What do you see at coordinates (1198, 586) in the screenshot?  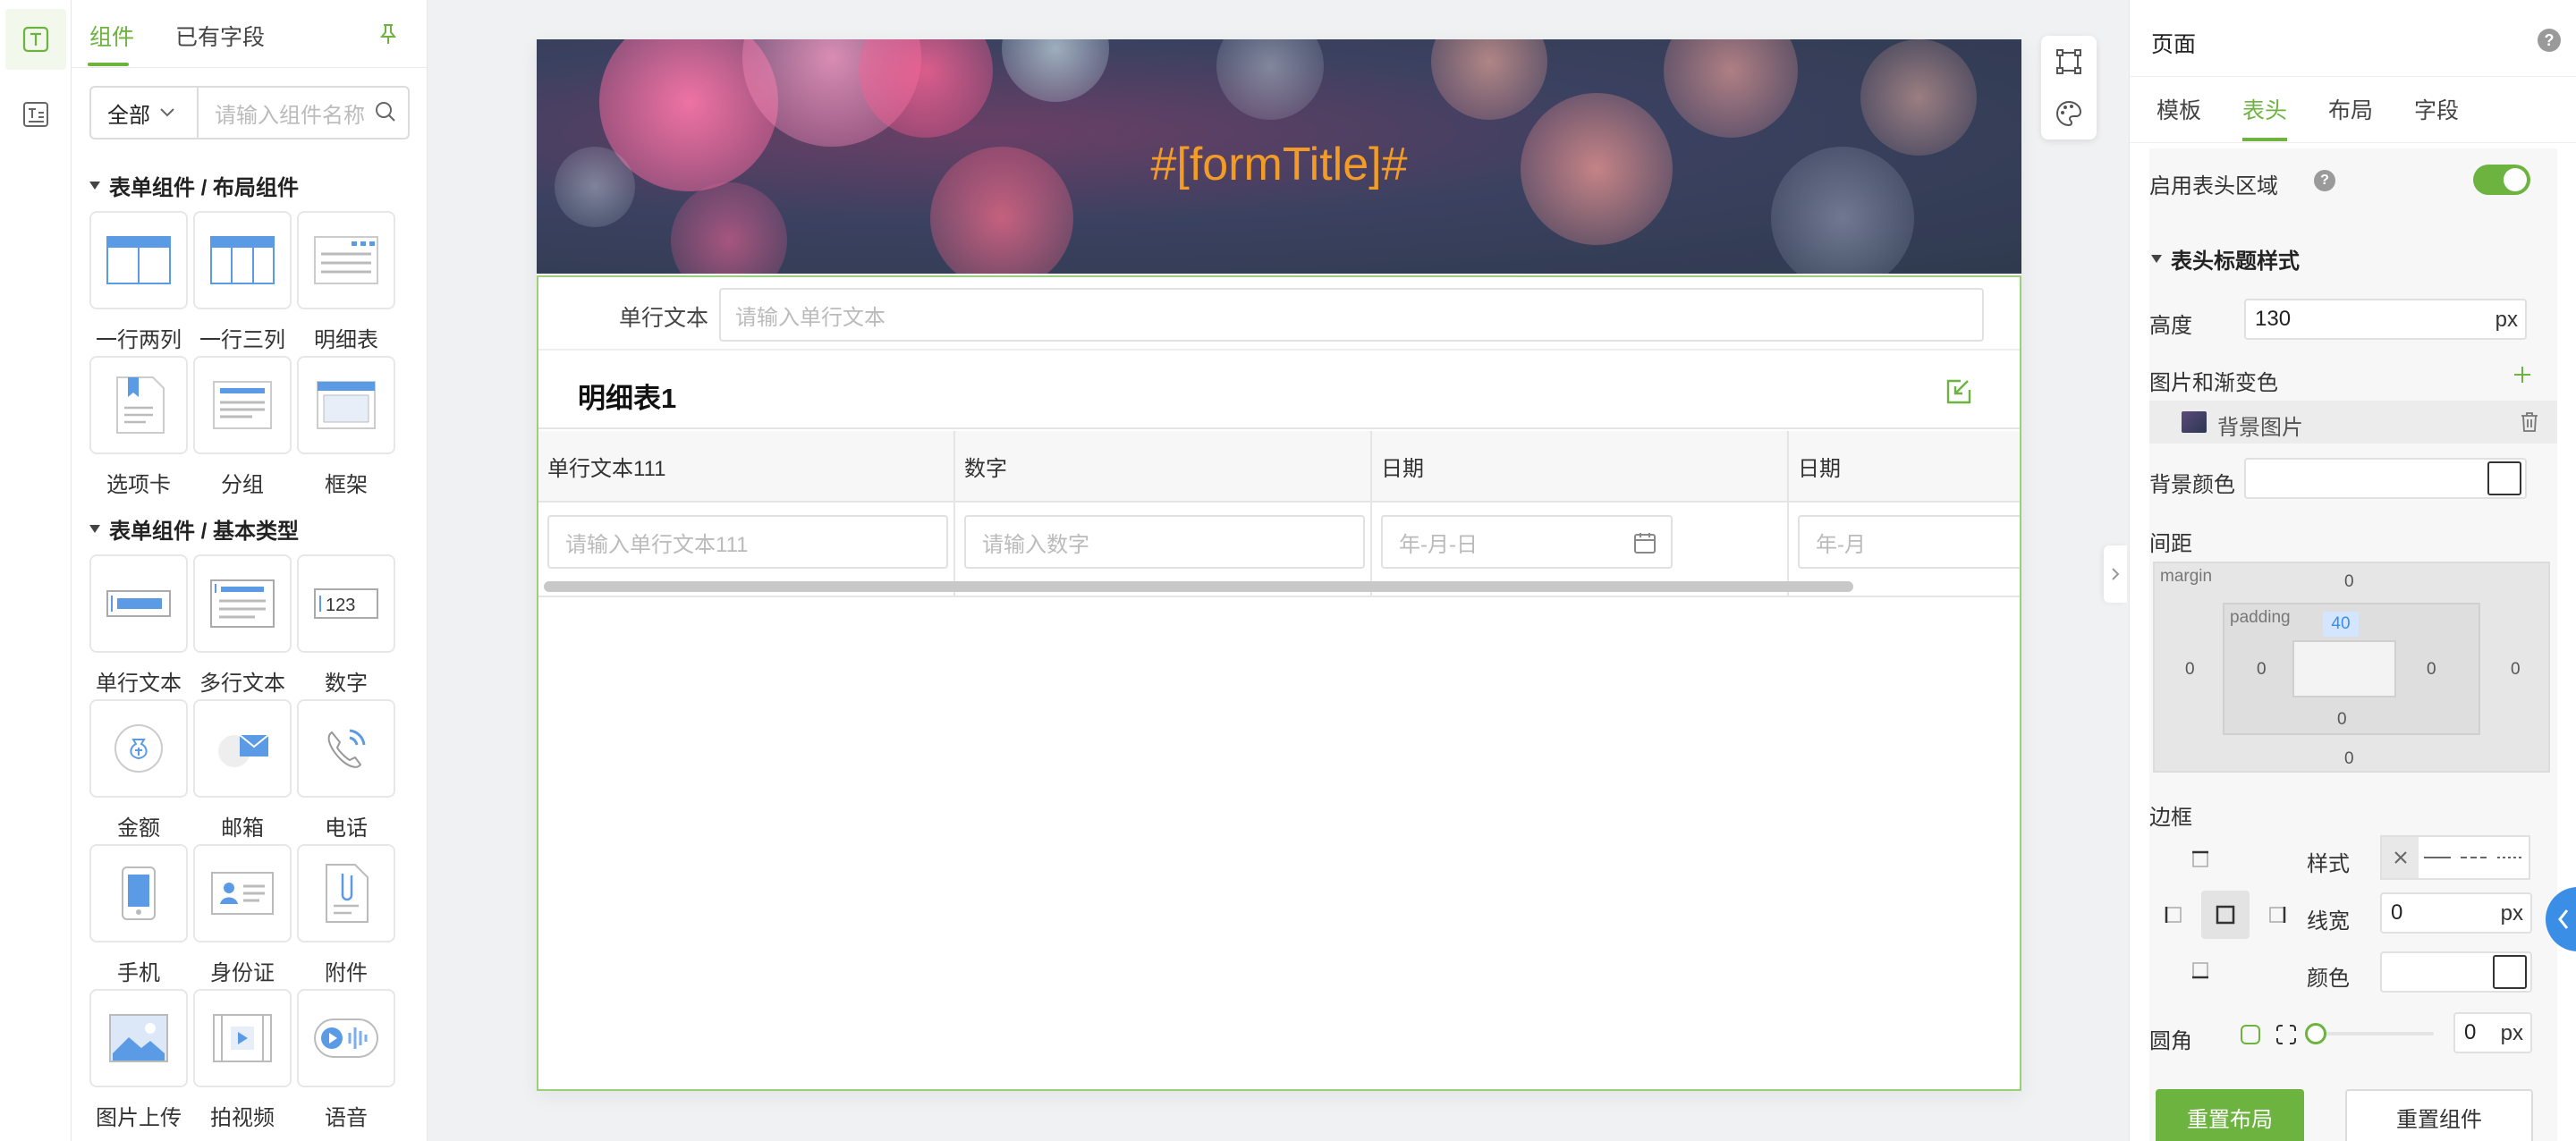 I see `horizontal-scrollbar` at bounding box center [1198, 586].